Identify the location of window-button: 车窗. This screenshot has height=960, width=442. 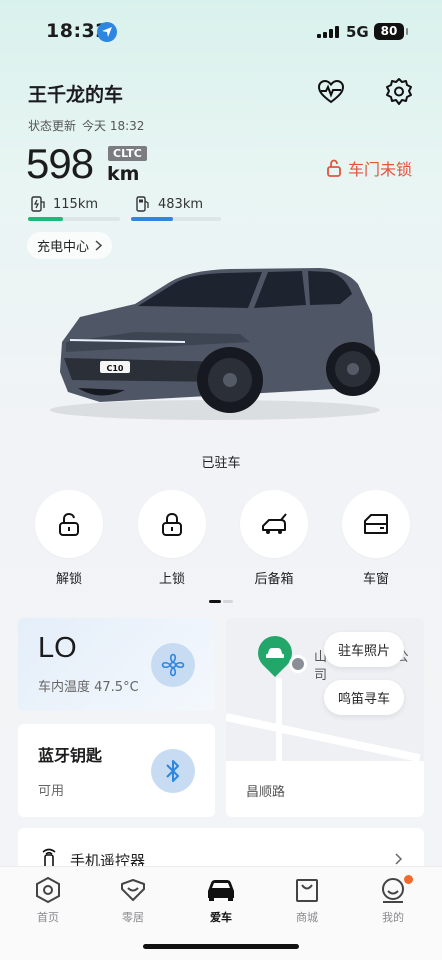
(376, 538).